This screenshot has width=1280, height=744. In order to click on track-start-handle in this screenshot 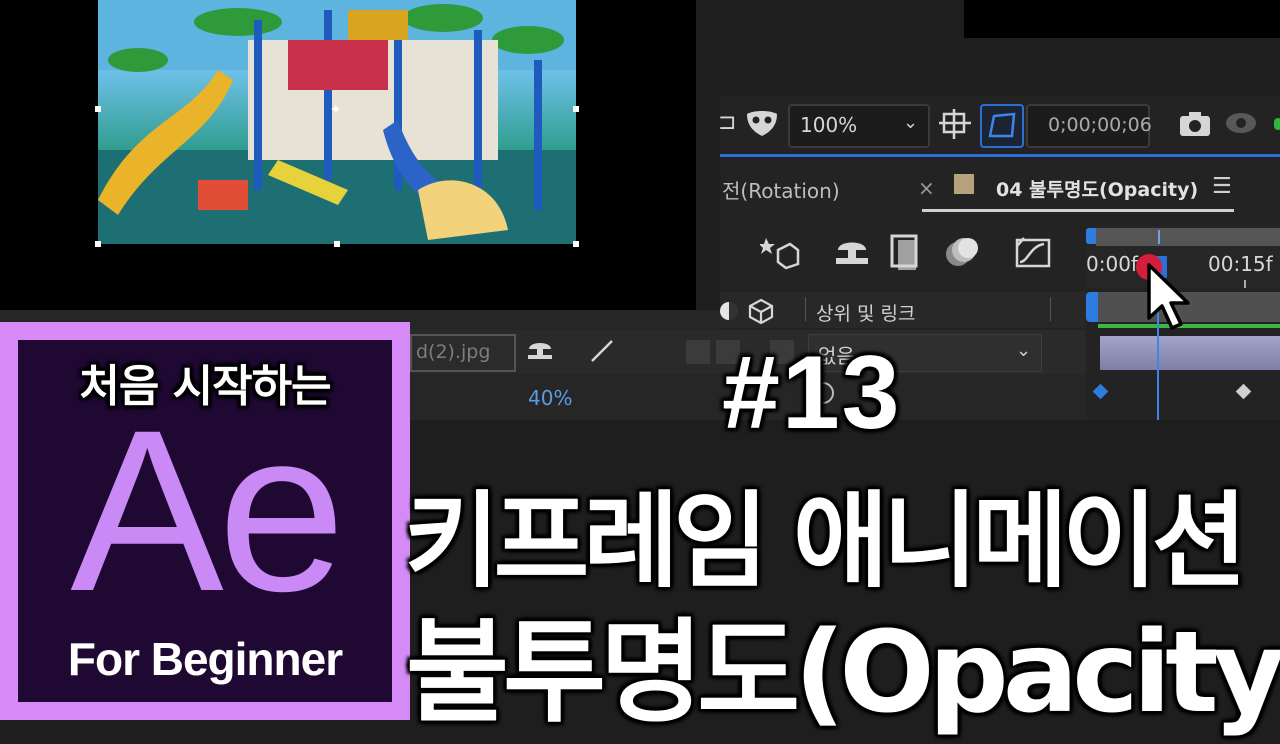, I will do `click(1092, 307)`.